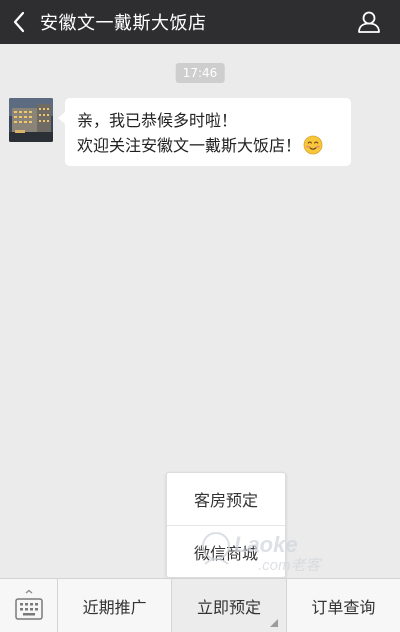 This screenshot has height=632, width=400. I want to click on hotel-avatar, so click(31, 120).